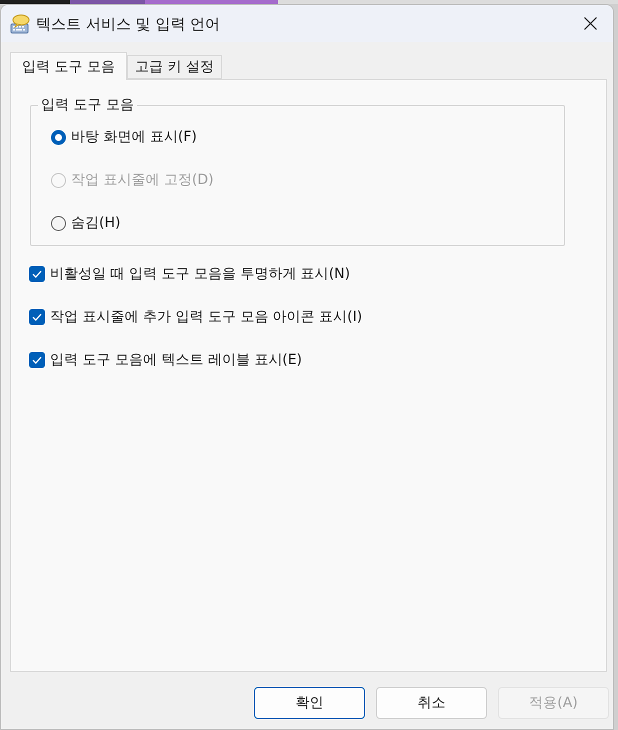 The width and height of the screenshot is (618, 730). Describe the element at coordinates (206, 317) in the screenshot. I see `checkbox-label: 작업 표시줄에 추가 입력 도구 모음 아이콘 표시(I)` at that location.